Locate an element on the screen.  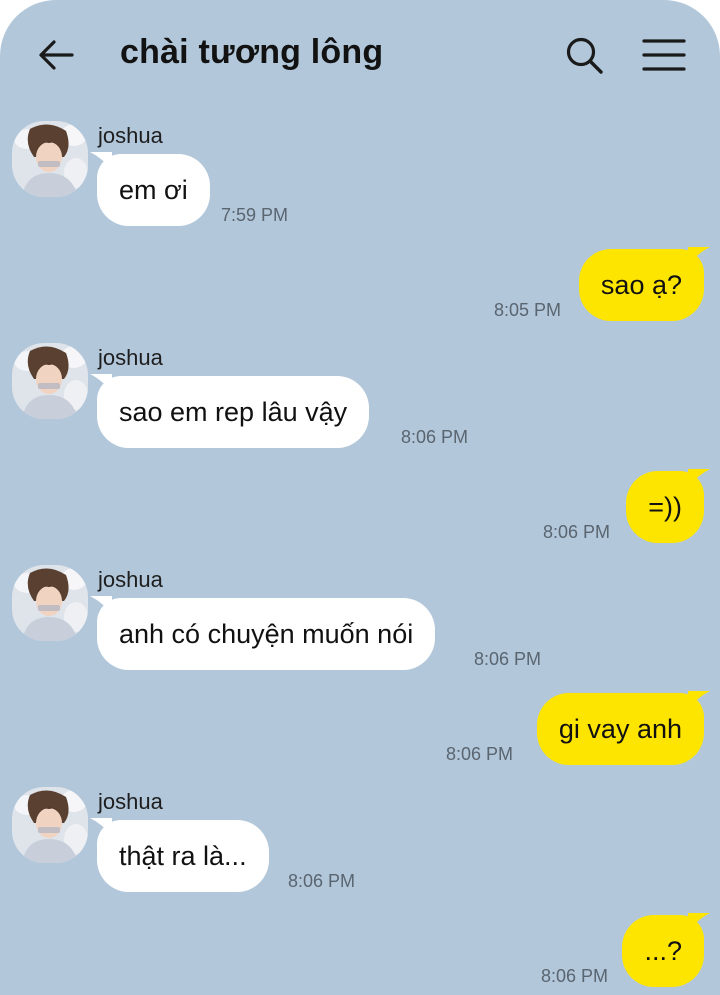
search-button is located at coordinates (584, 55).